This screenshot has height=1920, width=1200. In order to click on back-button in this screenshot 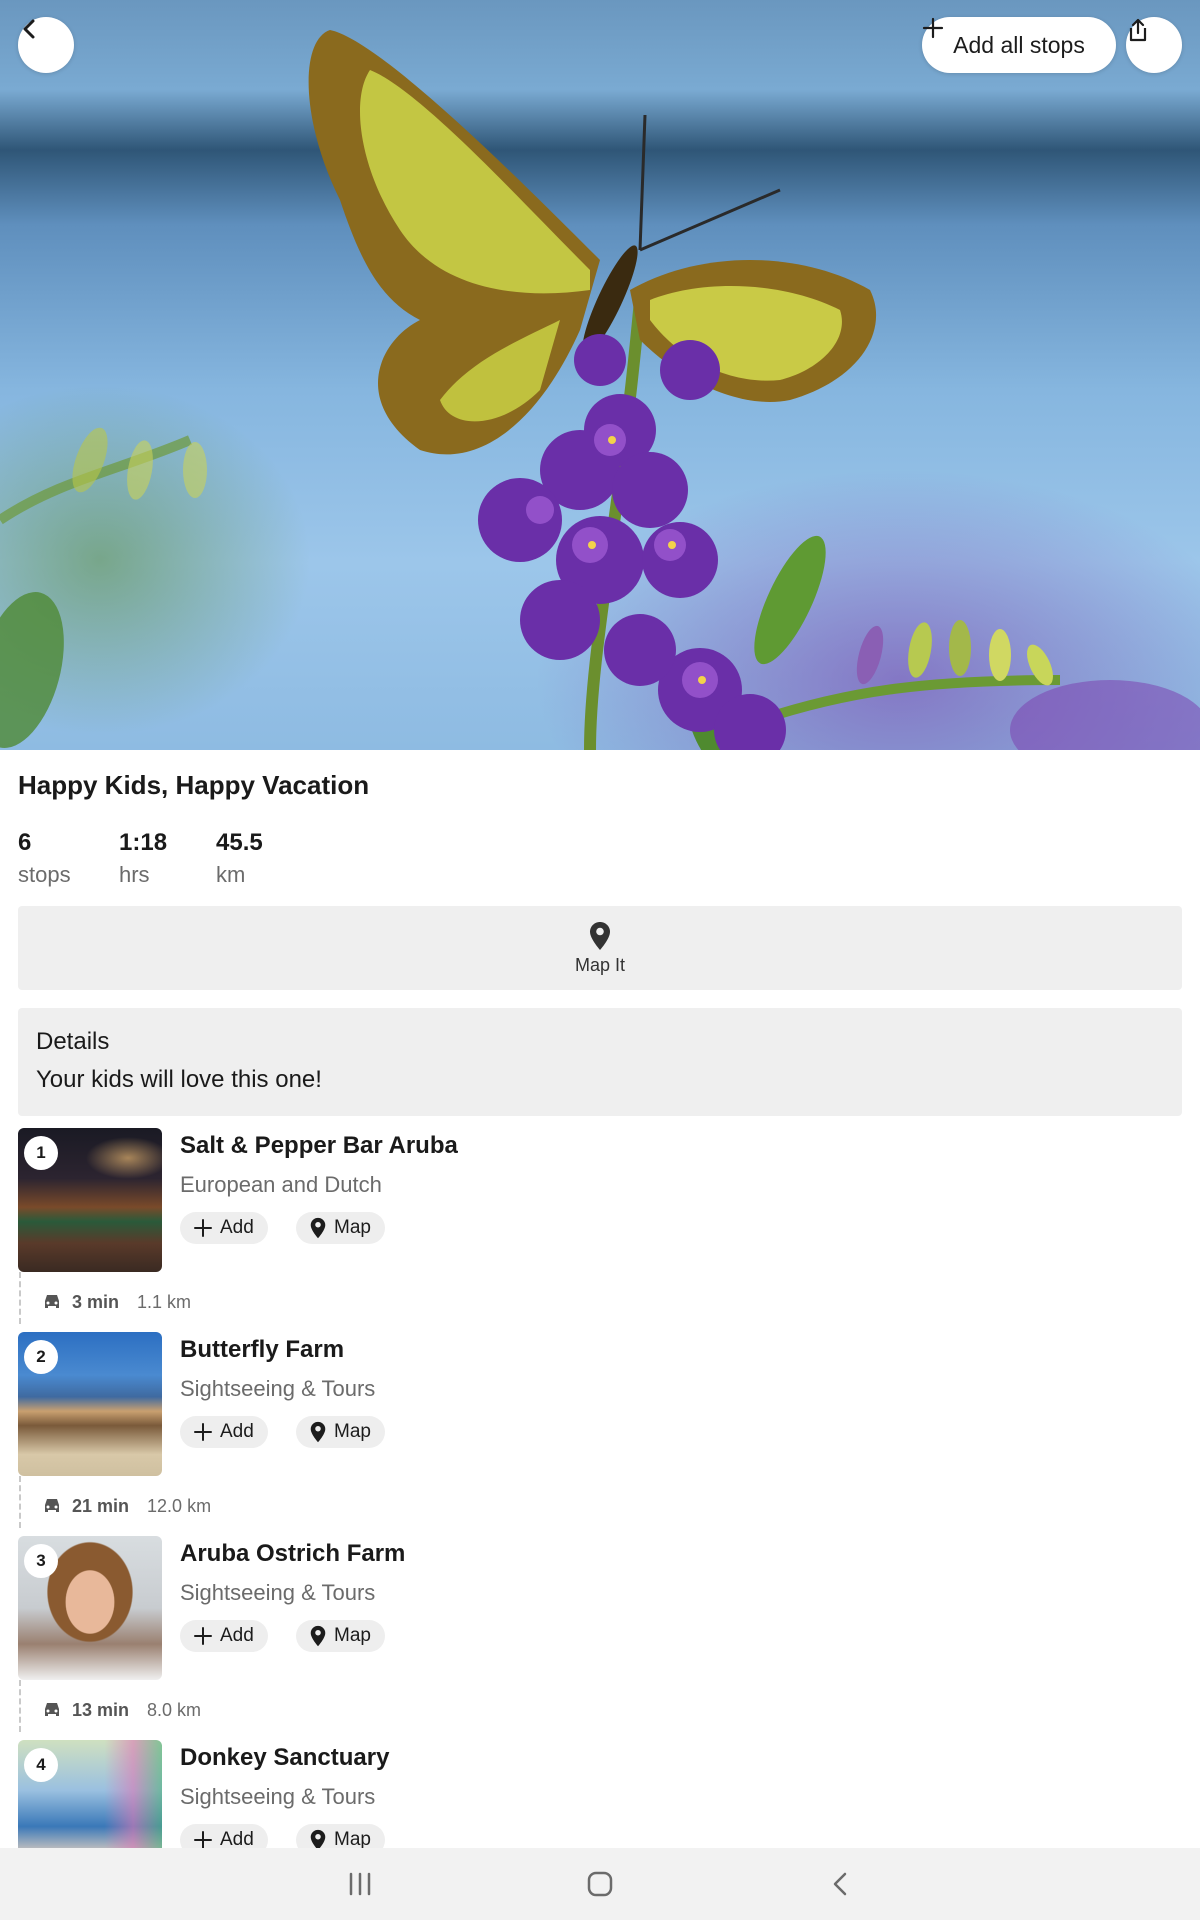, I will do `click(46, 45)`.